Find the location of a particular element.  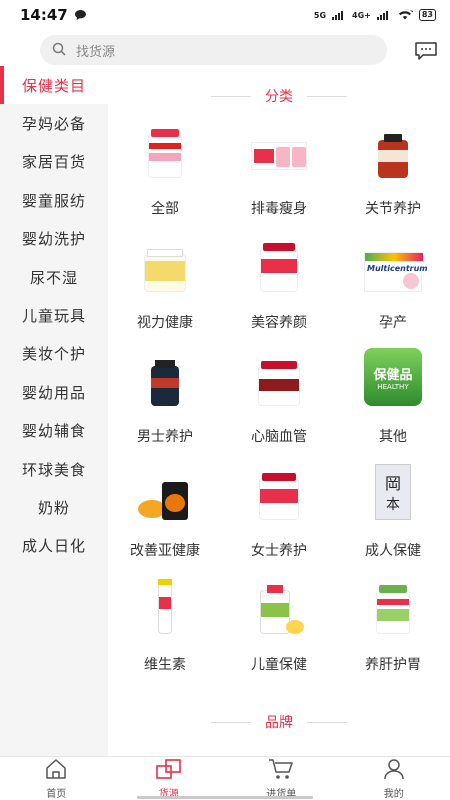

sidebar-item-label: 孕妈必备 is located at coordinates (53, 124).